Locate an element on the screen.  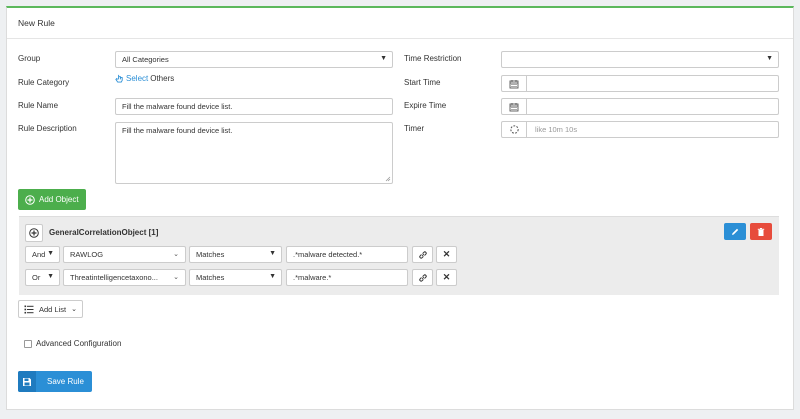
delete-object-button is located at coordinates (761, 231).